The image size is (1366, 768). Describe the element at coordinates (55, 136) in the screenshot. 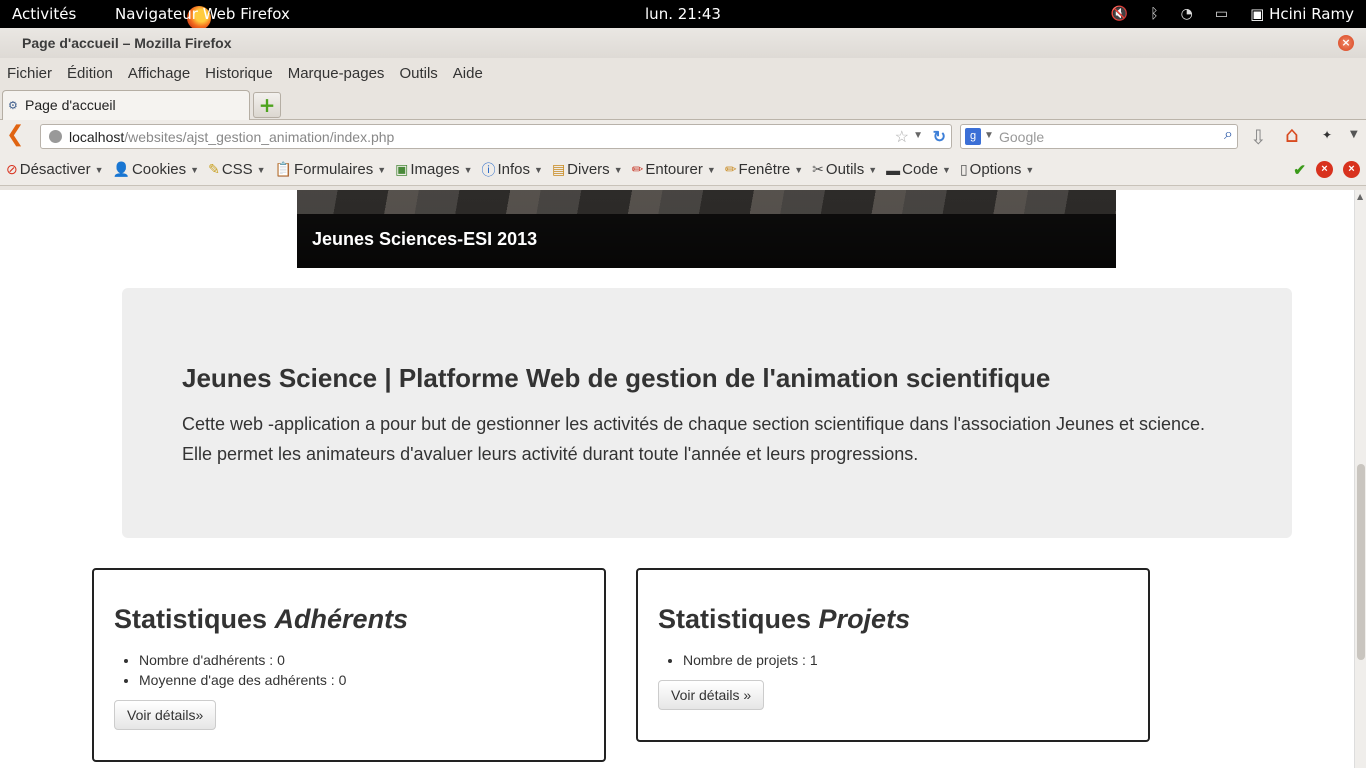

I see `site-identity-icon` at that location.